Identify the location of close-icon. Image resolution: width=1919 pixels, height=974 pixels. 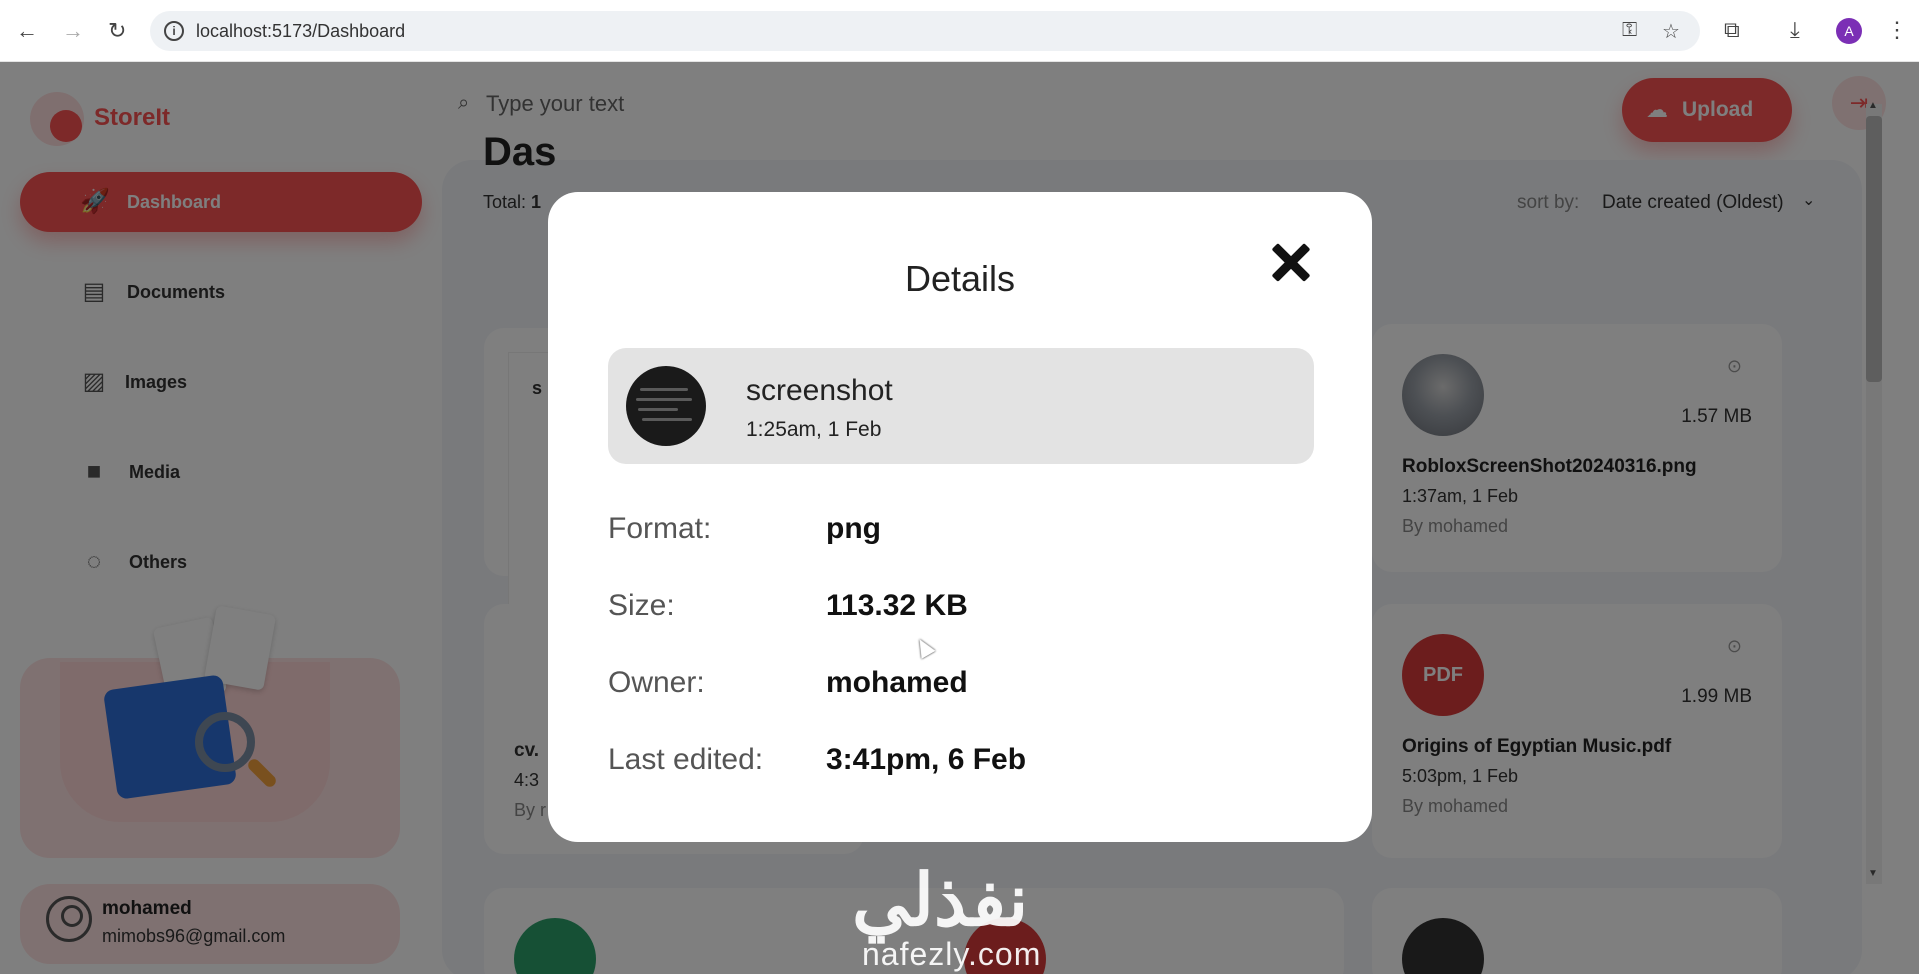
(1291, 263).